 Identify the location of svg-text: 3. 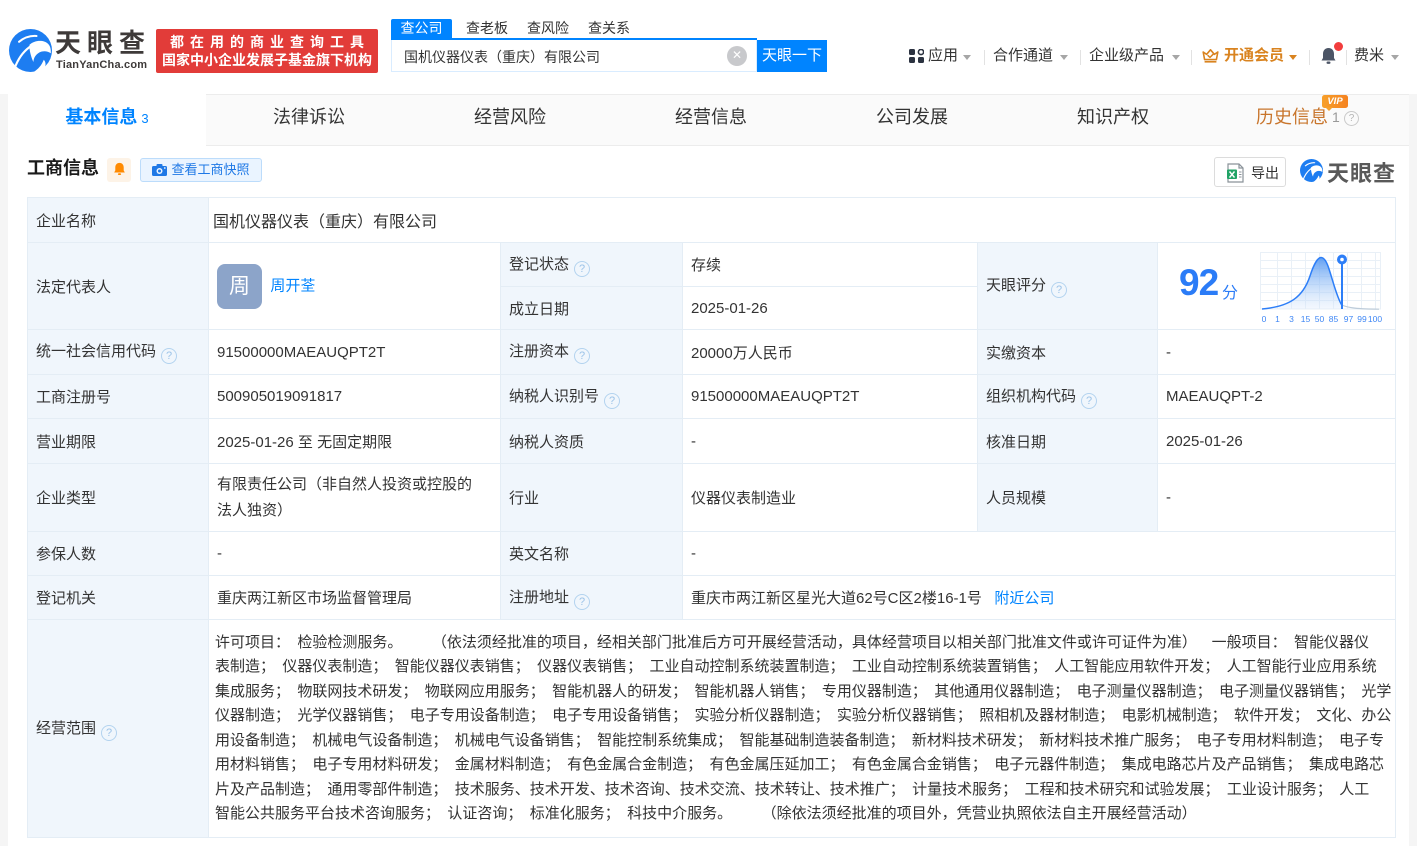
(1291, 319).